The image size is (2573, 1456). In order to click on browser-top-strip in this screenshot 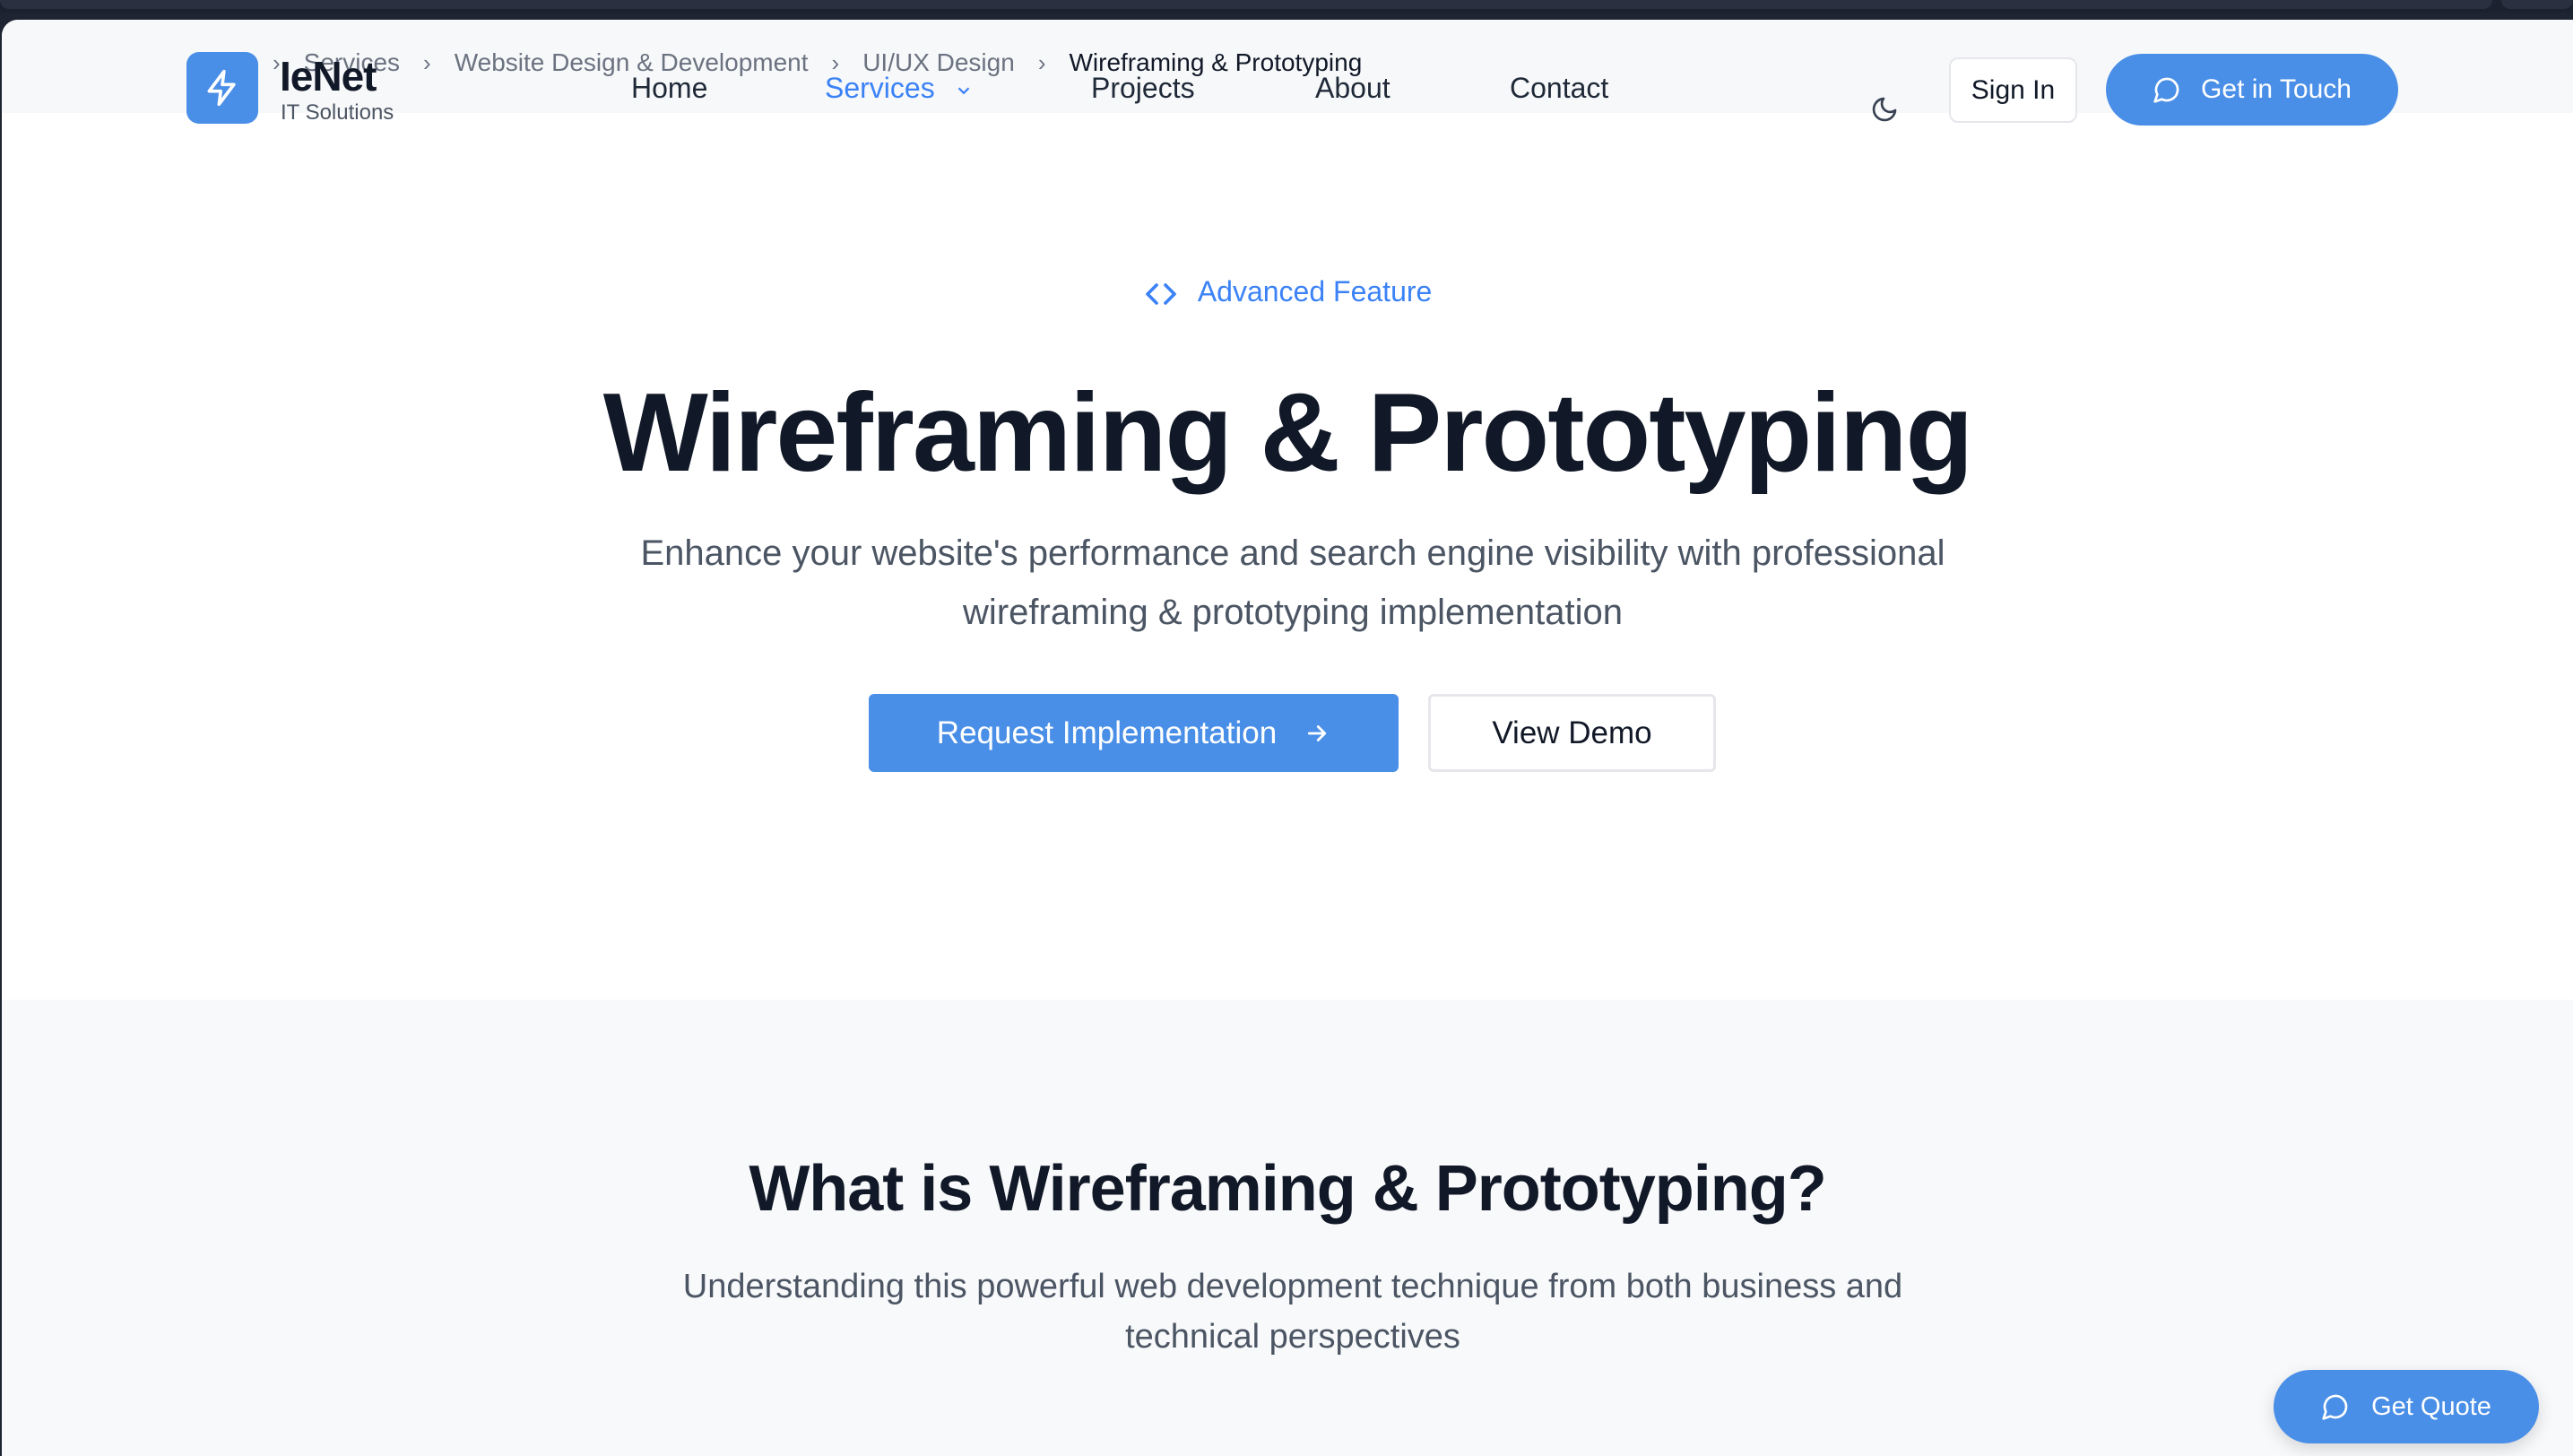, I will do `click(1286, 6)`.